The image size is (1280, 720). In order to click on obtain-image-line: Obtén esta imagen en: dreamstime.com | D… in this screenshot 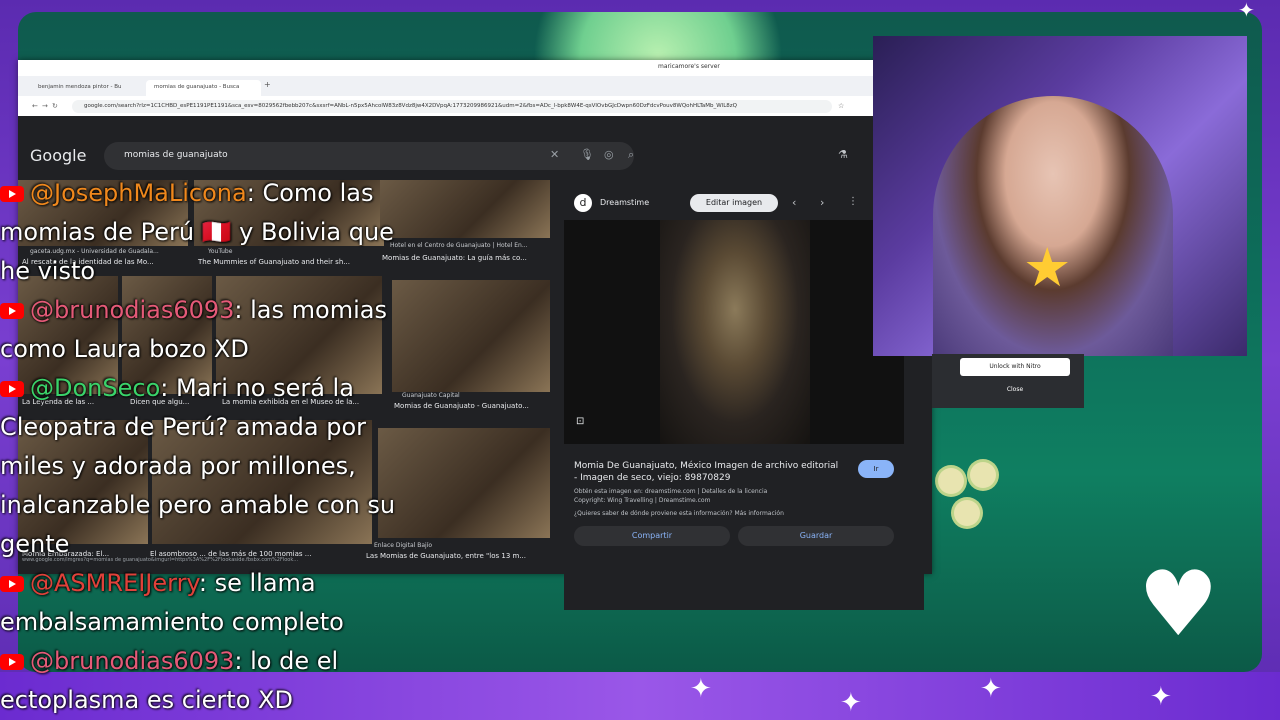, I will do `click(670, 491)`.